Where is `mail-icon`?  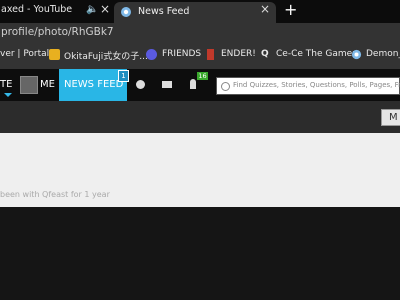
mail-icon is located at coordinates (167, 84).